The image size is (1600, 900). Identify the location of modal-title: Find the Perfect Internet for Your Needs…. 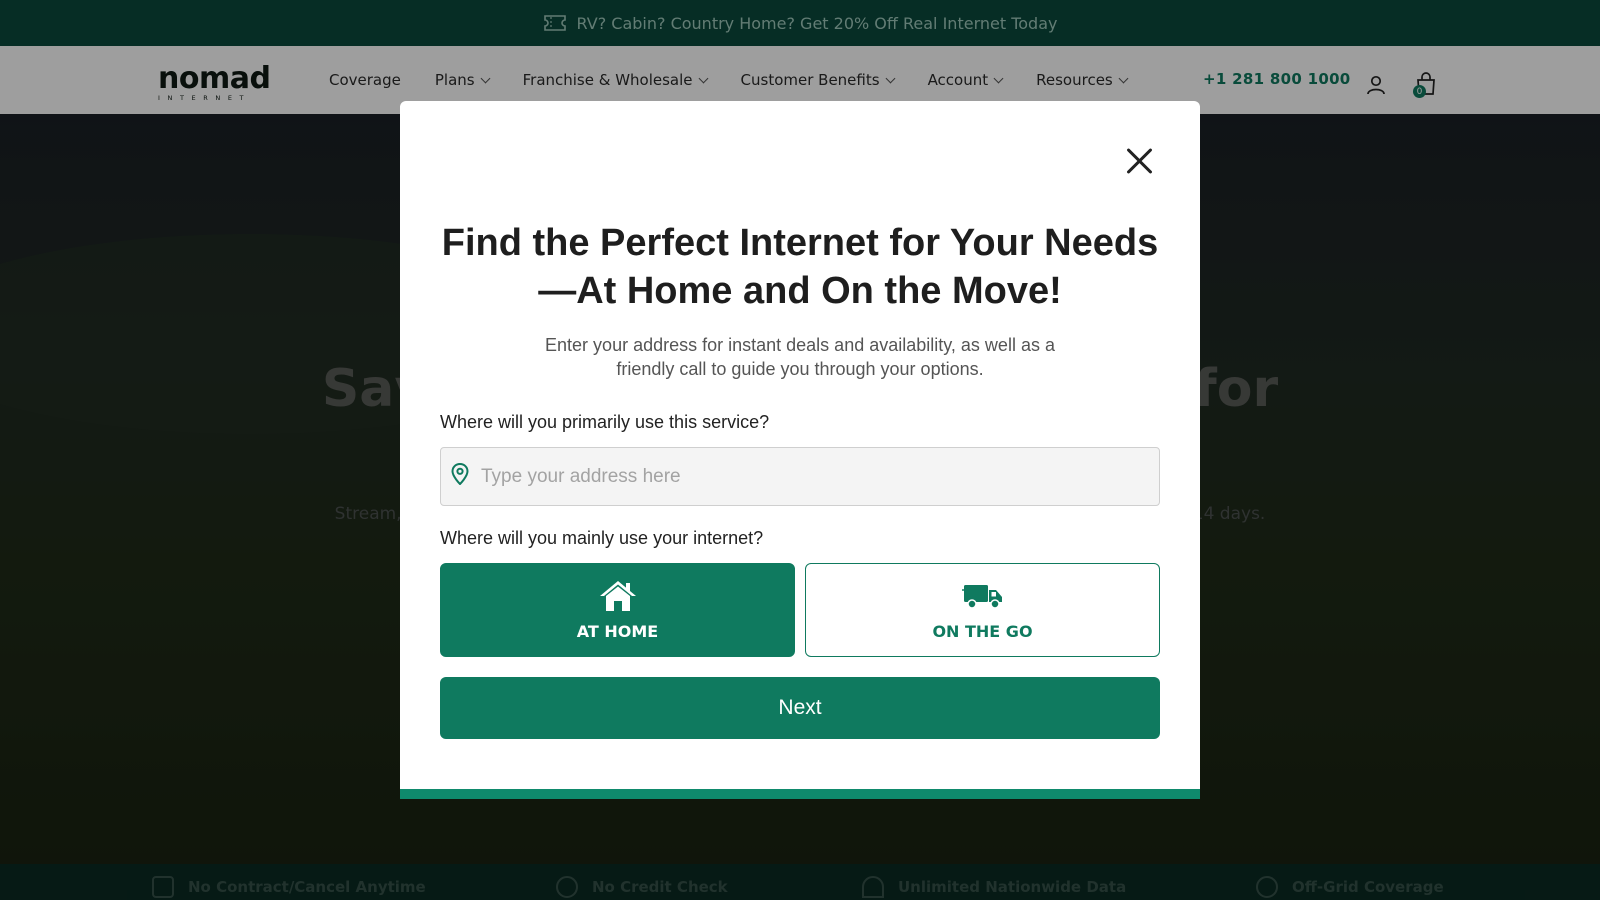
(800, 267).